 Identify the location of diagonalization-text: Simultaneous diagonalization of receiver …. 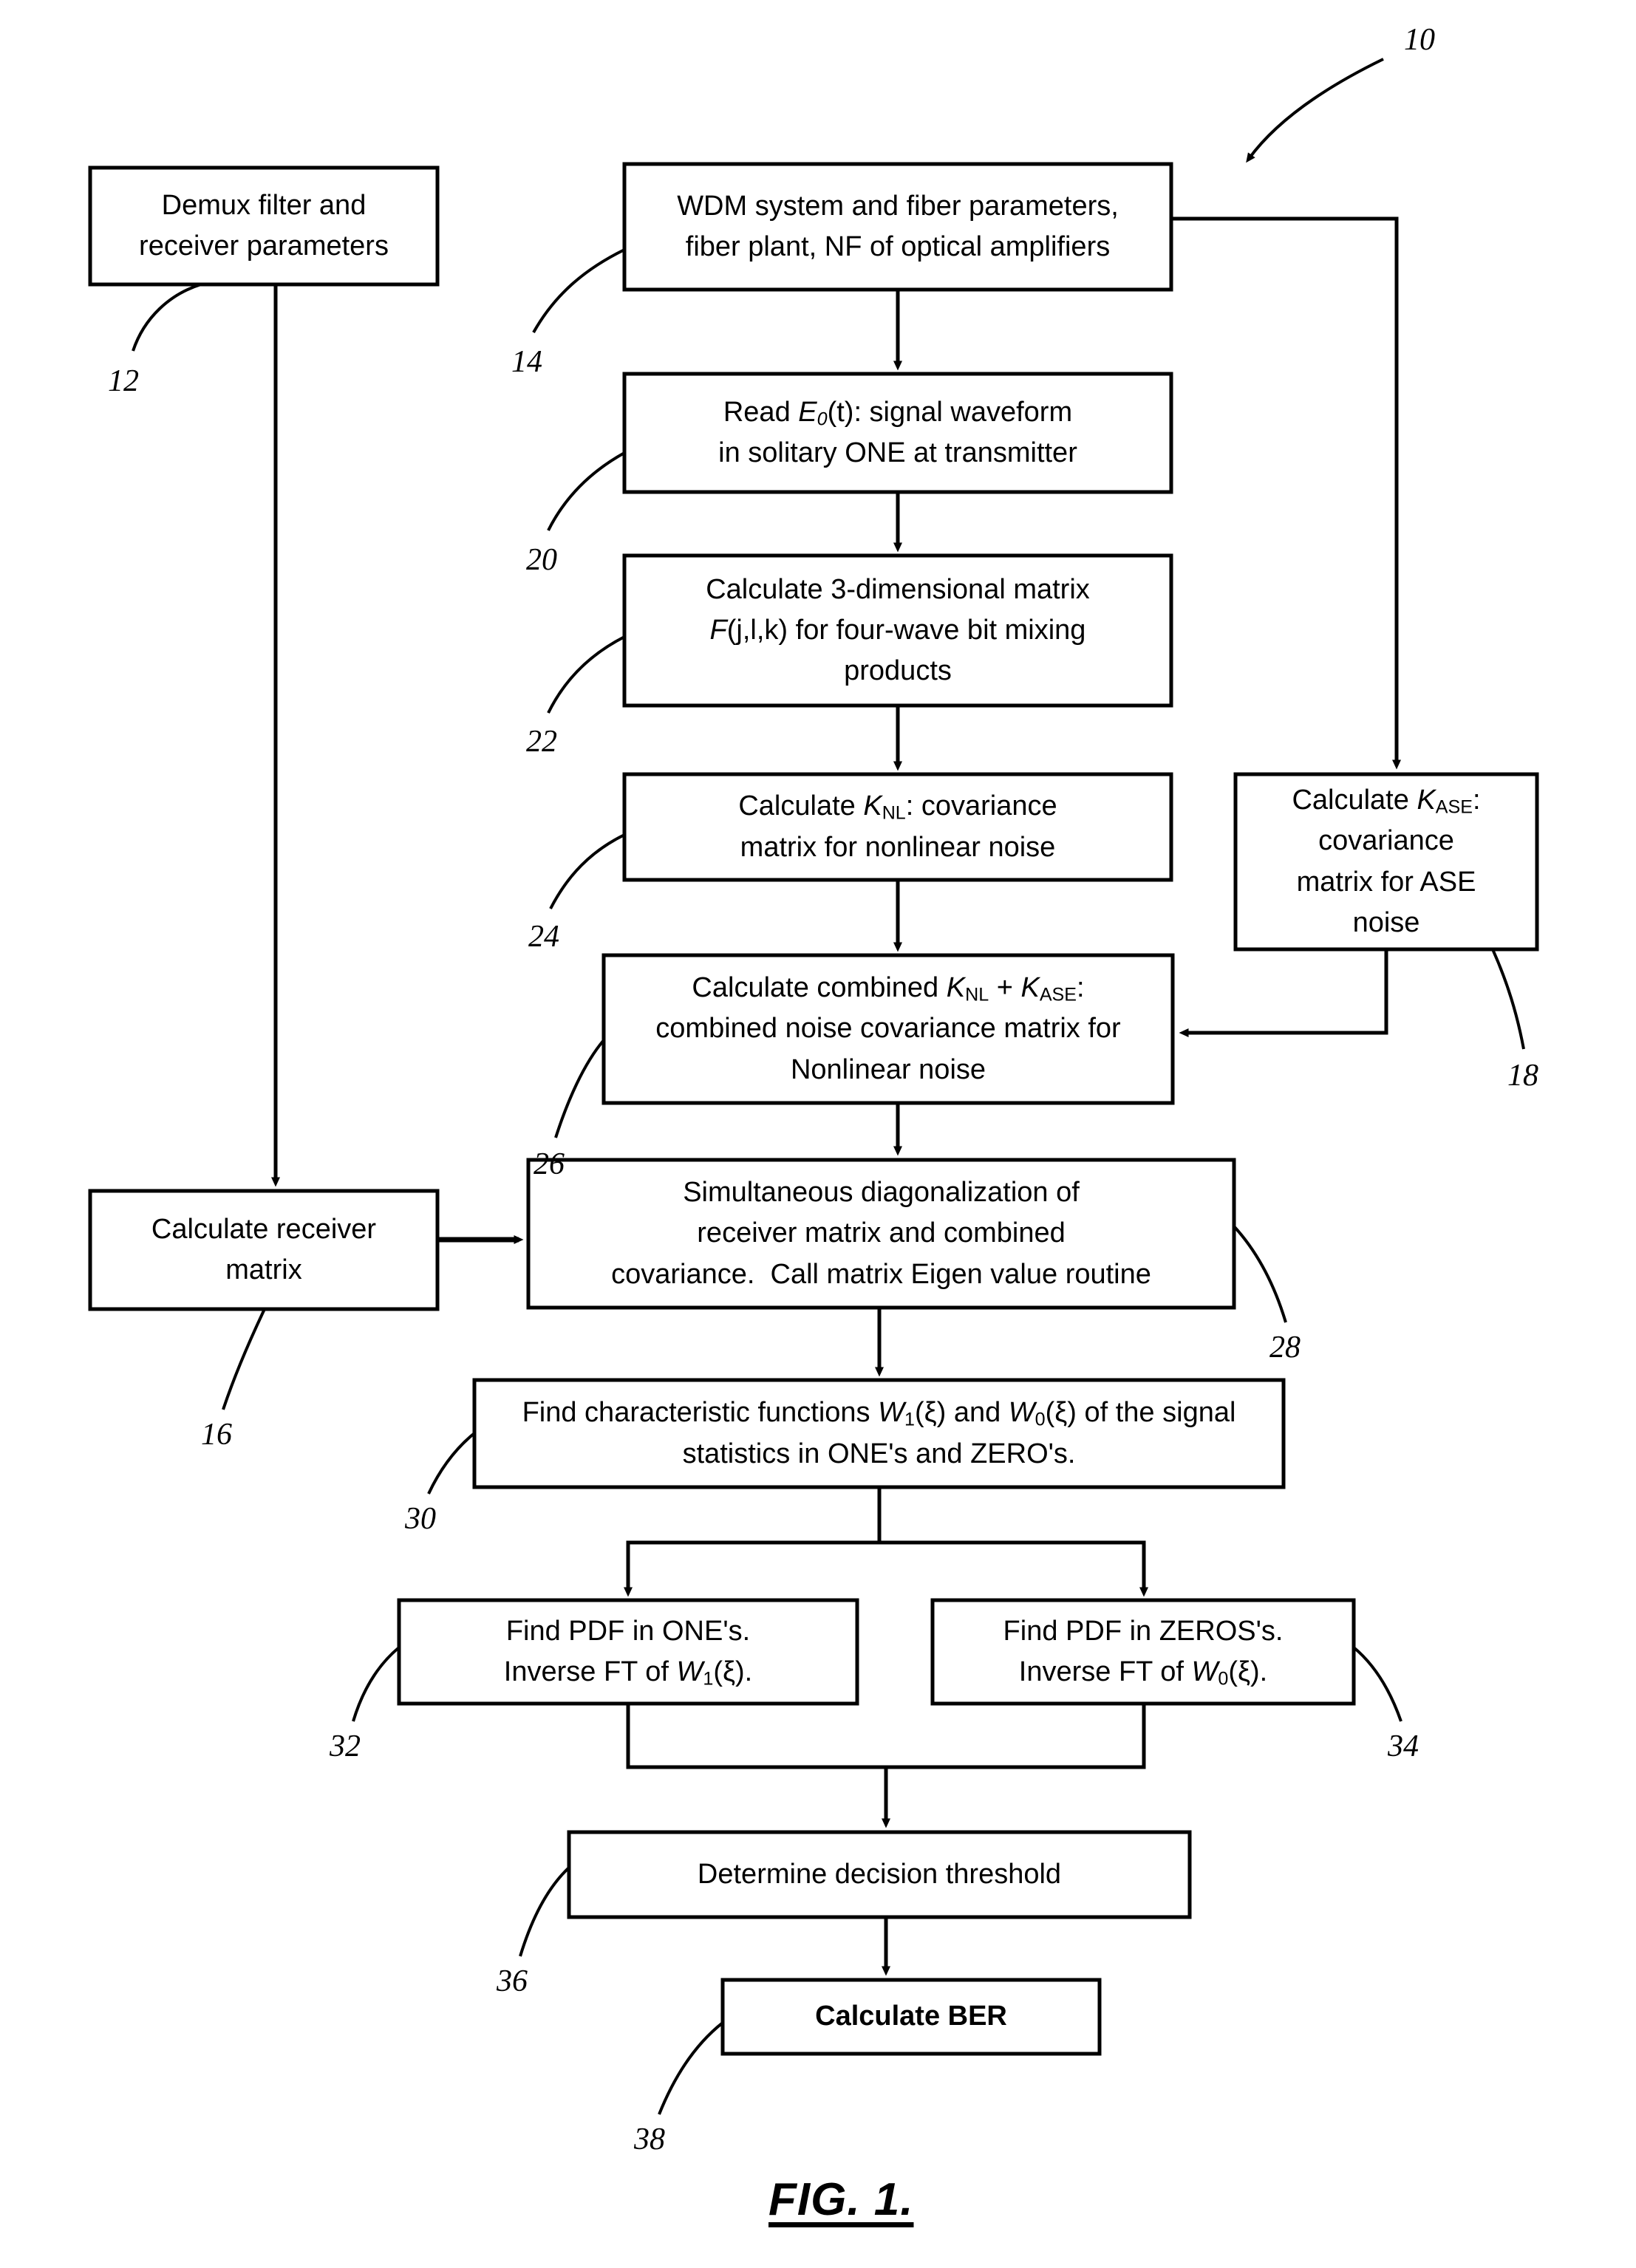
(881, 1233).